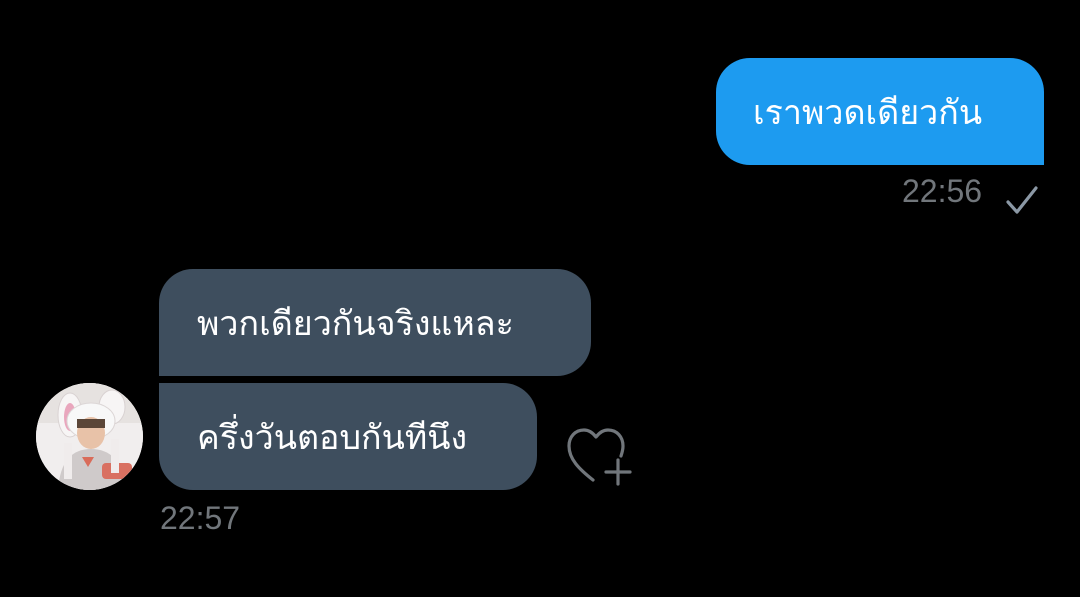 The image size is (1080, 597). I want to click on incoming-message-bubble: ครึ่งวันตอบกันทีนึง, so click(348, 436).